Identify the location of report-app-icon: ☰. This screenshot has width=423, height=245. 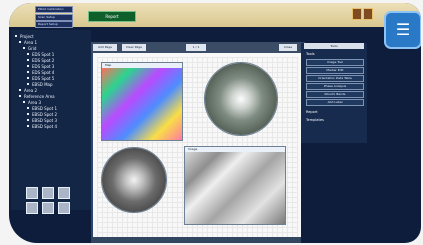
(402, 30).